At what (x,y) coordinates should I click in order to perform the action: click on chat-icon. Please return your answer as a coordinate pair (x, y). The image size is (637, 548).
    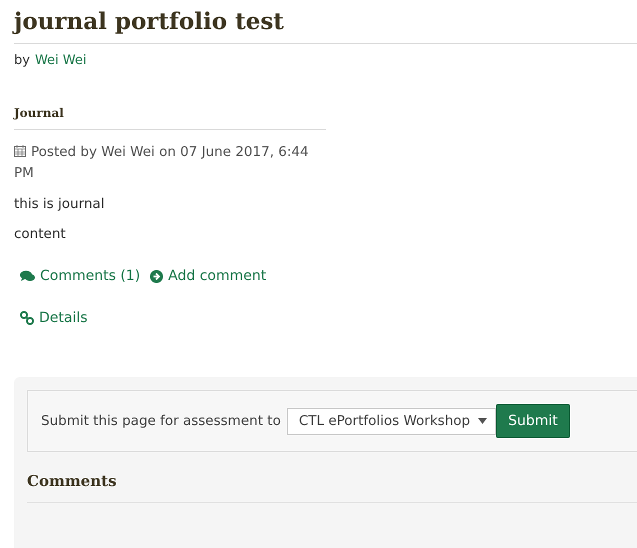
    Looking at the image, I should click on (27, 276).